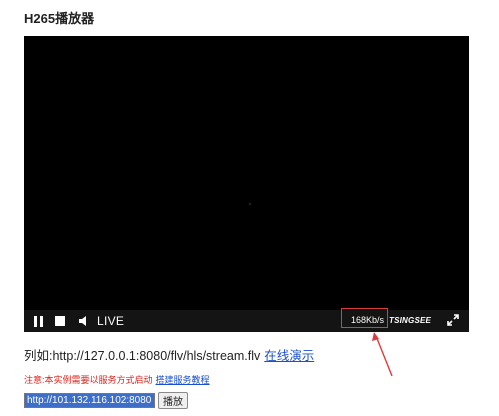 The width and height of the screenshot is (499, 416). I want to click on pause-icon, so click(39, 321).